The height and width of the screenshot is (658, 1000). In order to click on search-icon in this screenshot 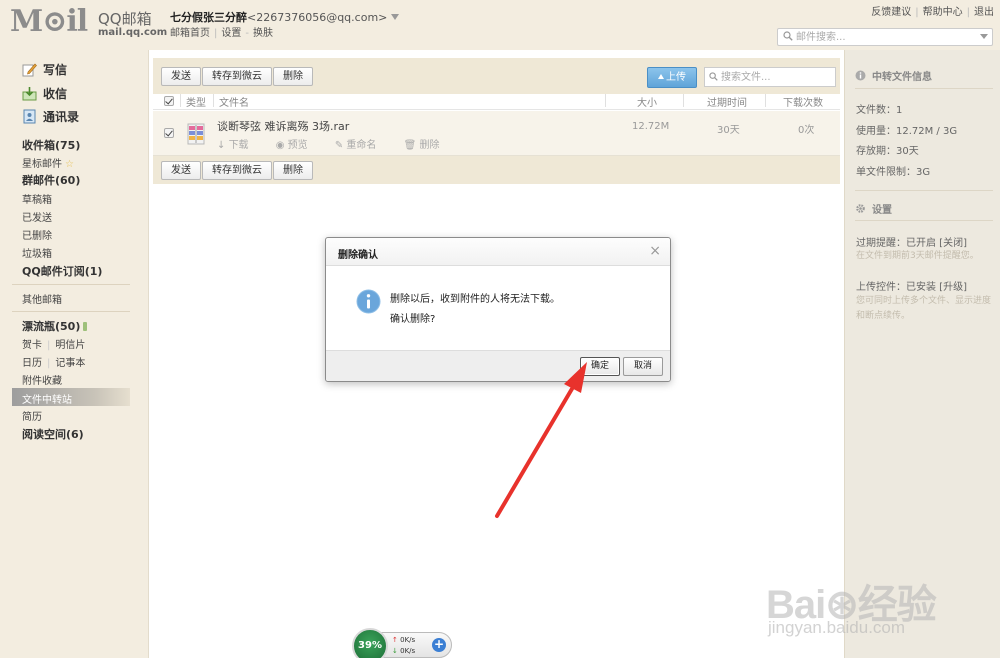, I will do `click(713, 76)`.